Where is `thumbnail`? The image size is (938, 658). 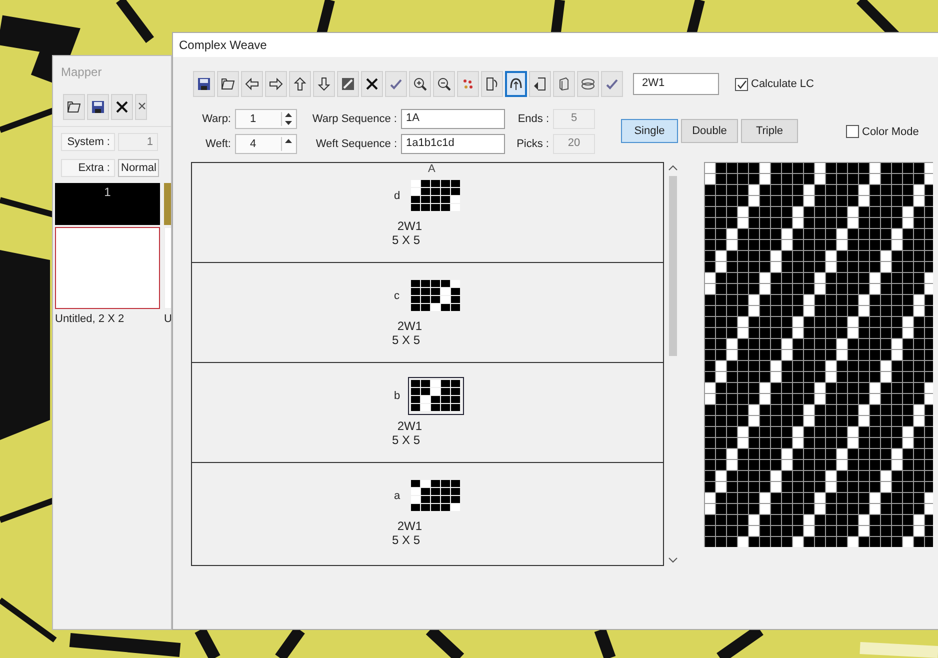 thumbnail is located at coordinates (107, 268).